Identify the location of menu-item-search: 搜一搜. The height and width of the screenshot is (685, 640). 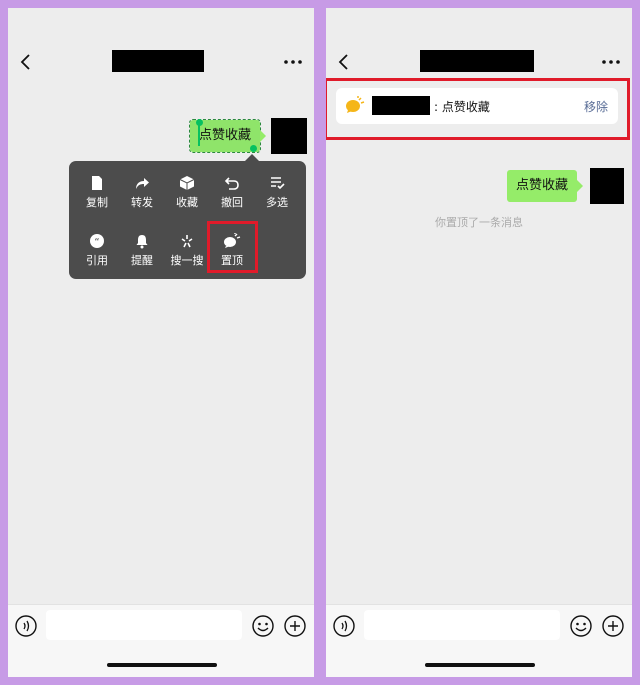
(187, 255).